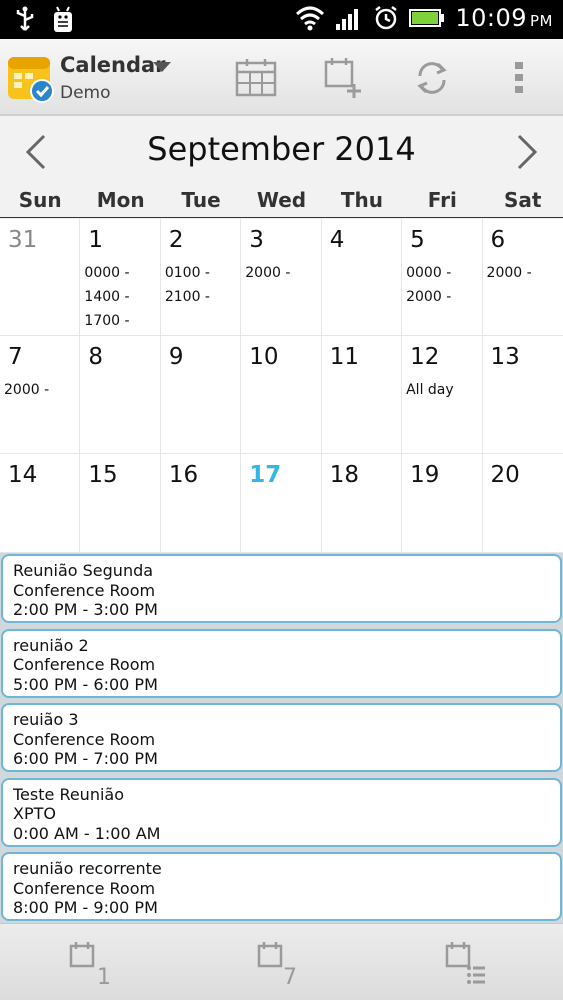  What do you see at coordinates (430, 390) in the screenshot?
I see `event-time-label: All day` at bounding box center [430, 390].